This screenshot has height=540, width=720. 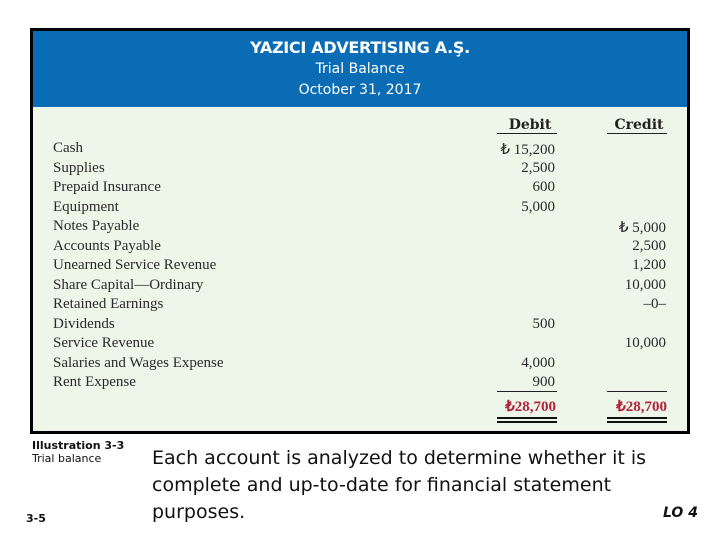 I want to click on account-name: Share Capital—Ordinary, so click(x=128, y=284).